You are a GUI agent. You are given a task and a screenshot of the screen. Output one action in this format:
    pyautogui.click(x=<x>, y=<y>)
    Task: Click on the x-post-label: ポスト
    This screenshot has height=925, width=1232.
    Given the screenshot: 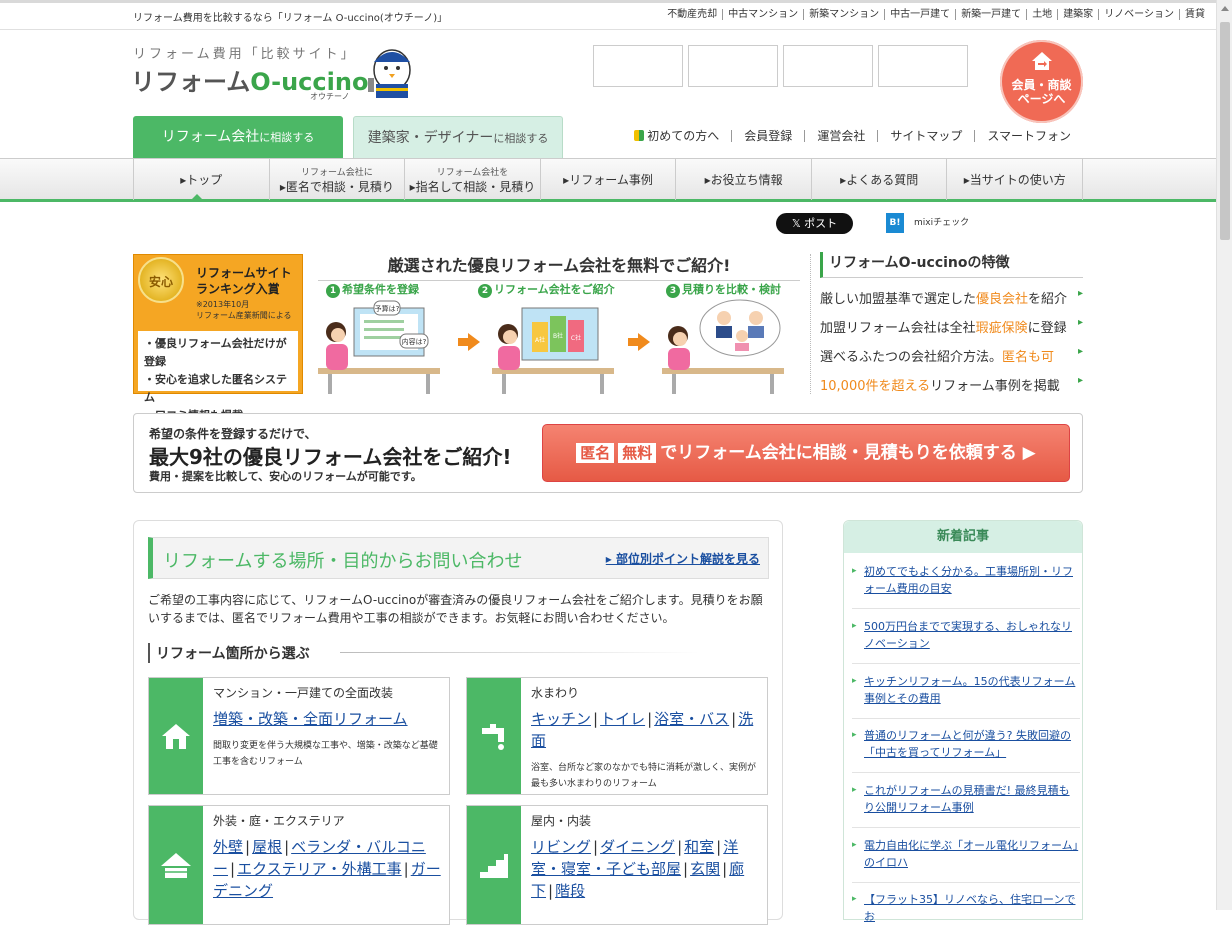 What is the action you would take?
    pyautogui.click(x=821, y=223)
    